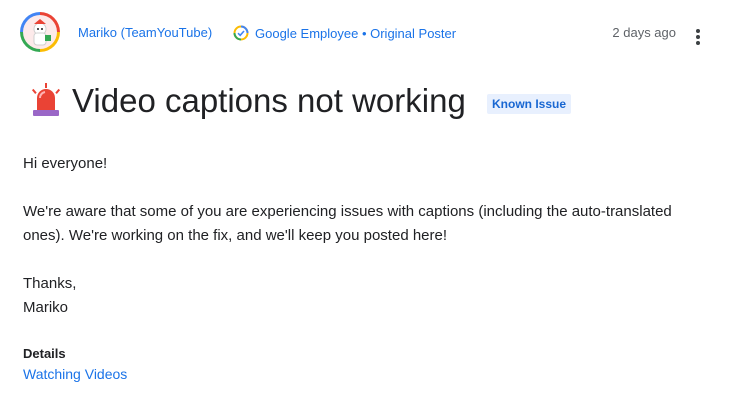 This screenshot has width=733, height=393. I want to click on author-name-link: Mariko (TeamYouTube), so click(145, 32).